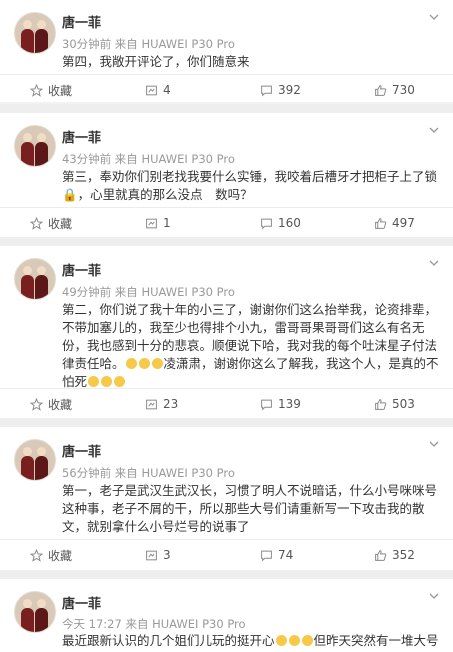 The image size is (453, 652). I want to click on repost-count: 3, so click(167, 555).